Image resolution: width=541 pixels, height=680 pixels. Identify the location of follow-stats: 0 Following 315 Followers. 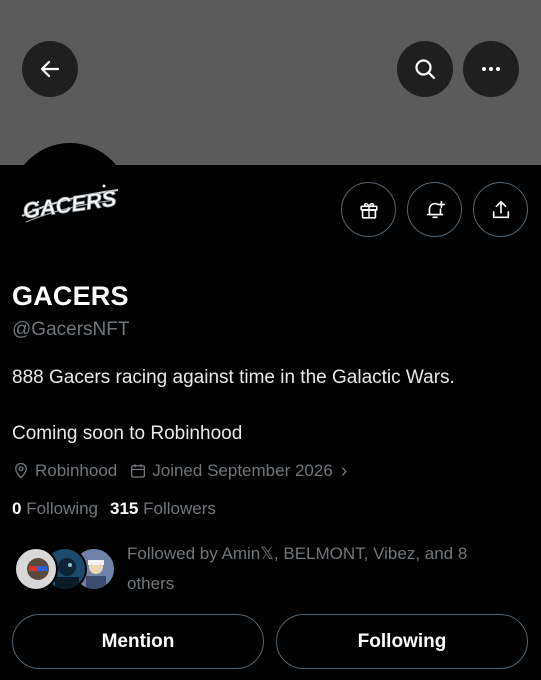
(114, 509).